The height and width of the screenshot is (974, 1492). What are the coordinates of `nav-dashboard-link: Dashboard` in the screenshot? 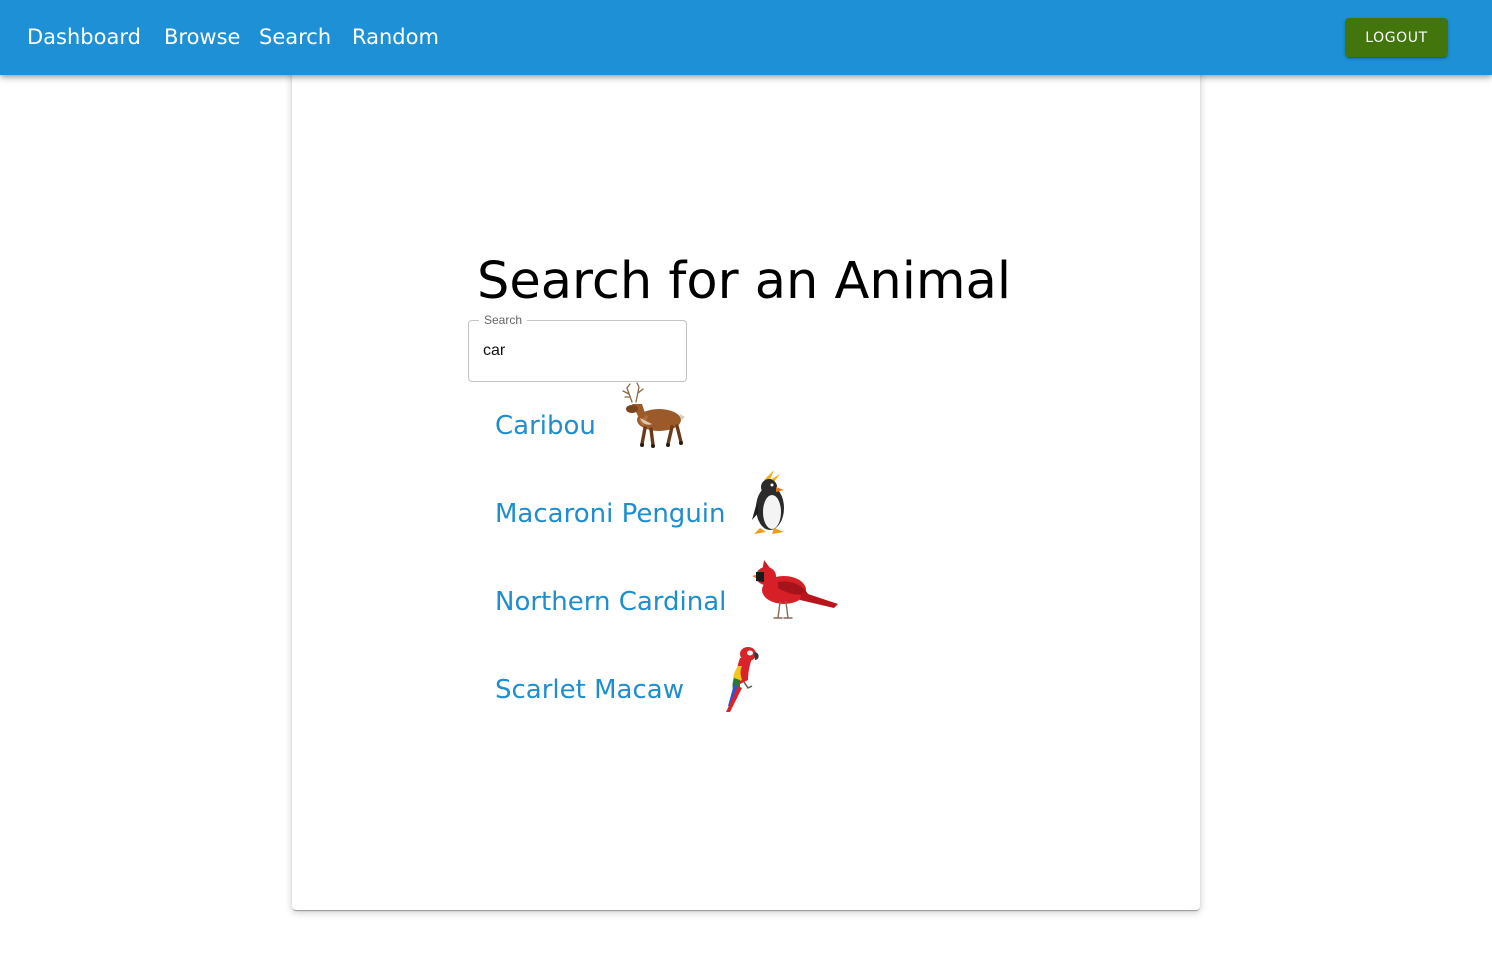 It's located at (84, 37).